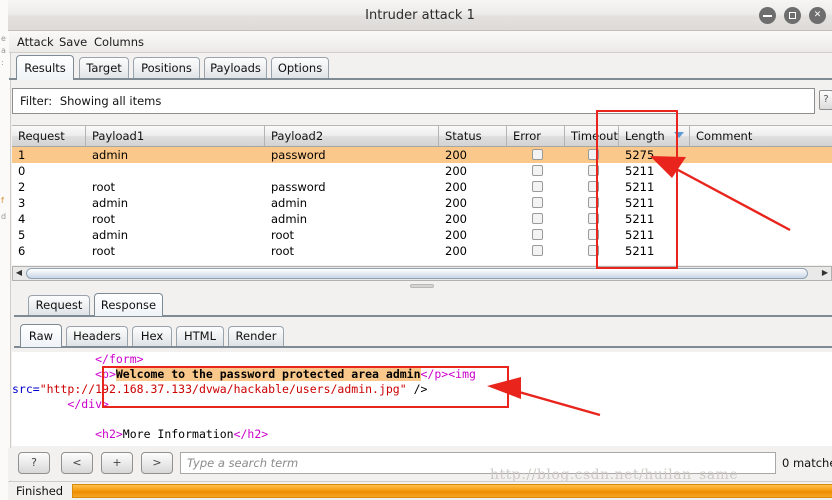 This screenshot has width=832, height=500. I want to click on table-row: 0 200 5211, so click(422, 171).